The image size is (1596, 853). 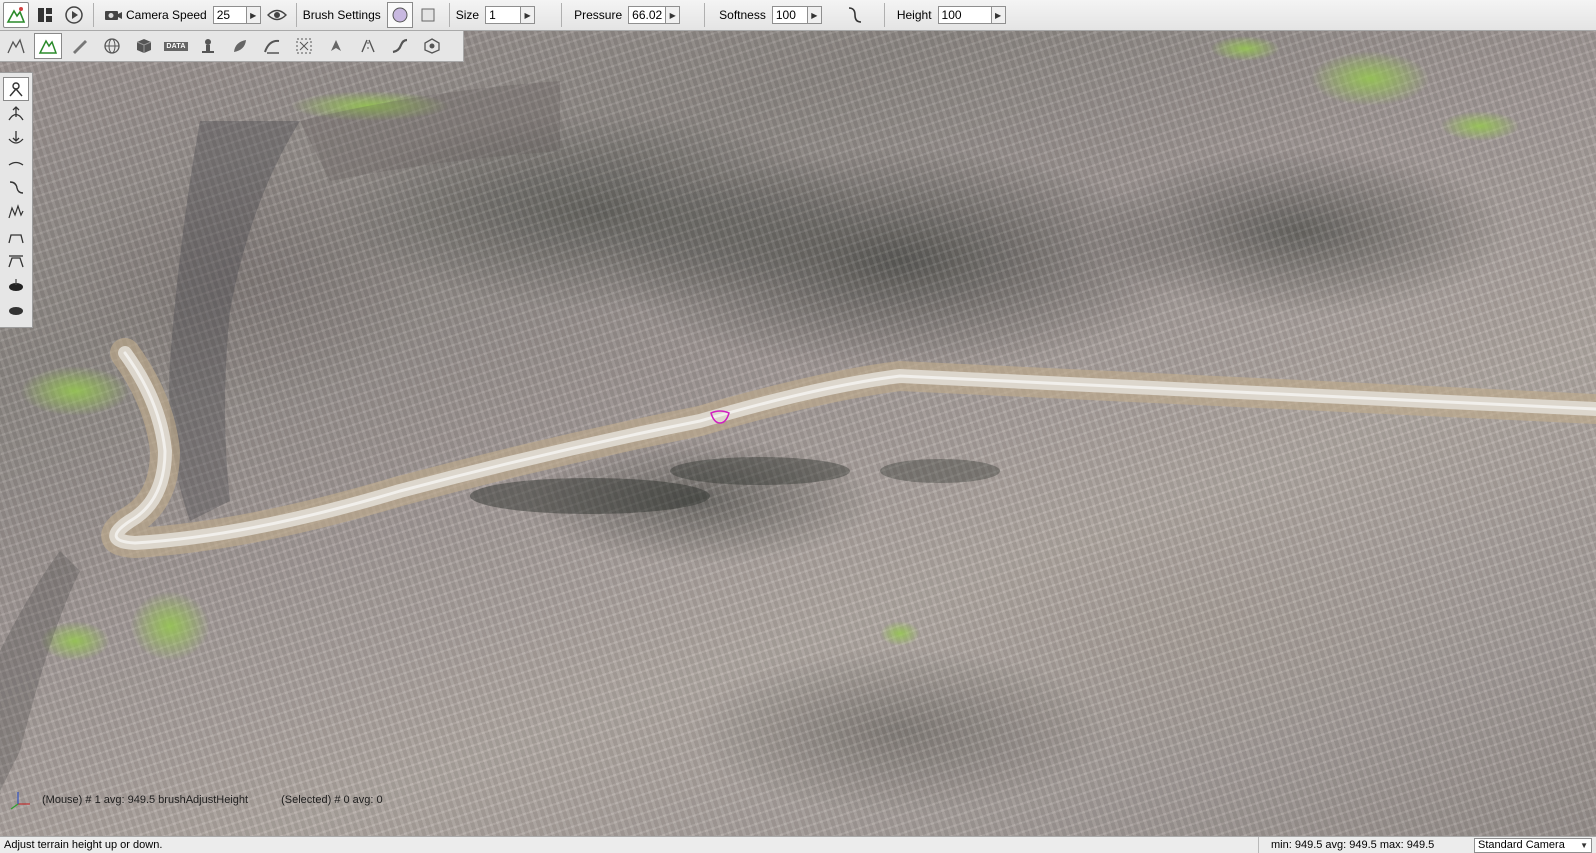 I want to click on camera-icon, so click(x=113, y=15).